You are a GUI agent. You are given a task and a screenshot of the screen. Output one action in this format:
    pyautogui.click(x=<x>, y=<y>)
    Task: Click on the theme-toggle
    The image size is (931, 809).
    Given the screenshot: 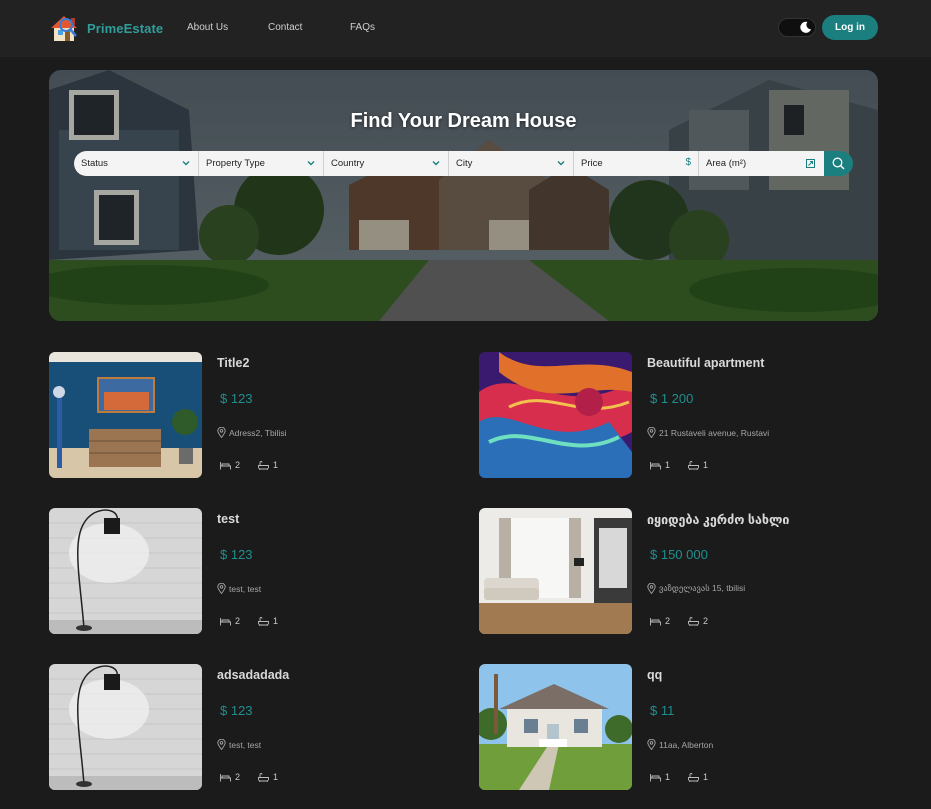 What is the action you would take?
    pyautogui.click(x=797, y=27)
    